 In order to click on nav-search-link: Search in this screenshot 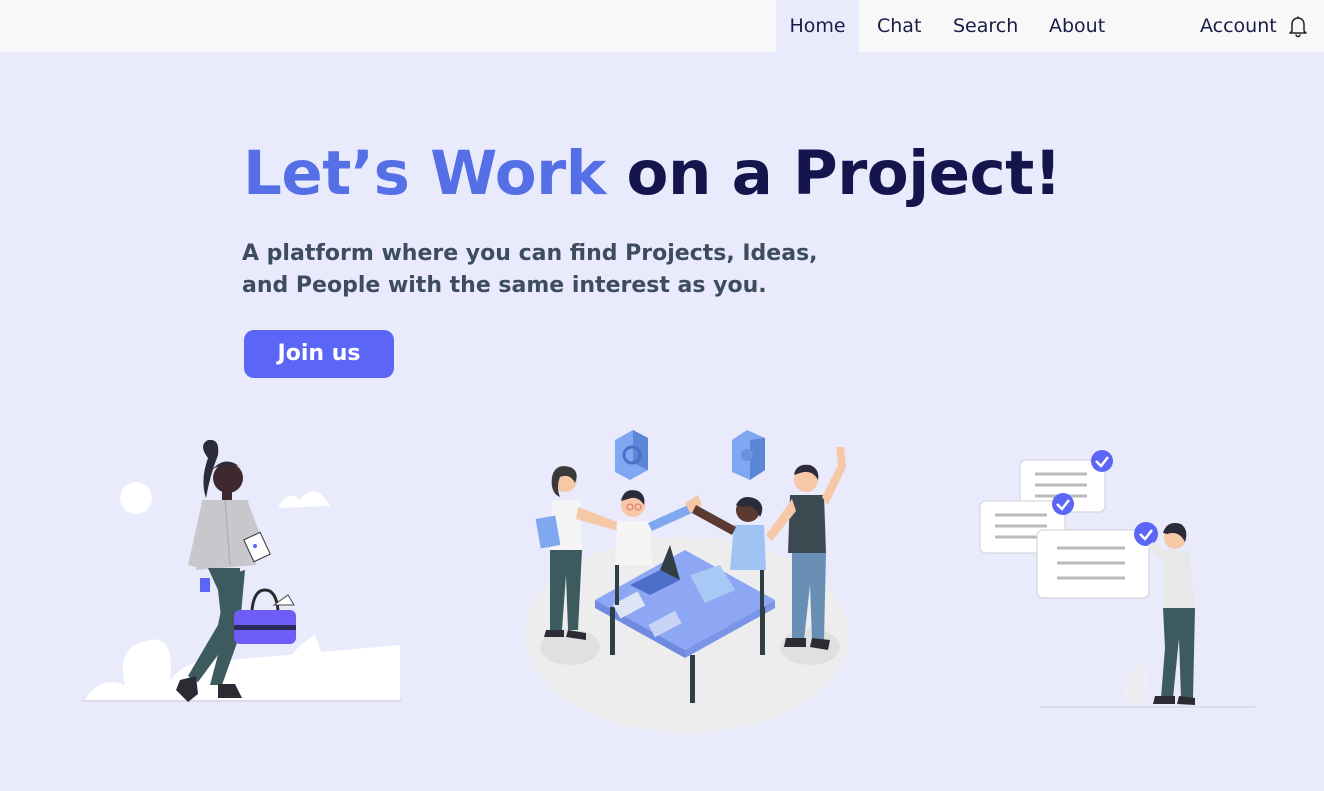, I will do `click(985, 26)`.